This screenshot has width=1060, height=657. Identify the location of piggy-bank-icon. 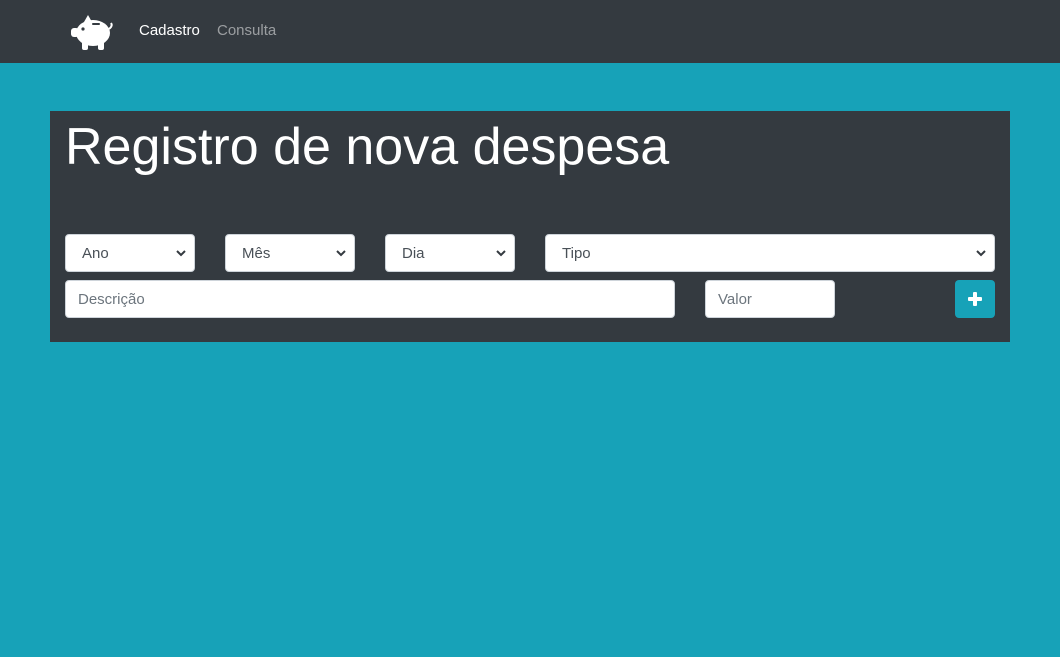
(91, 32).